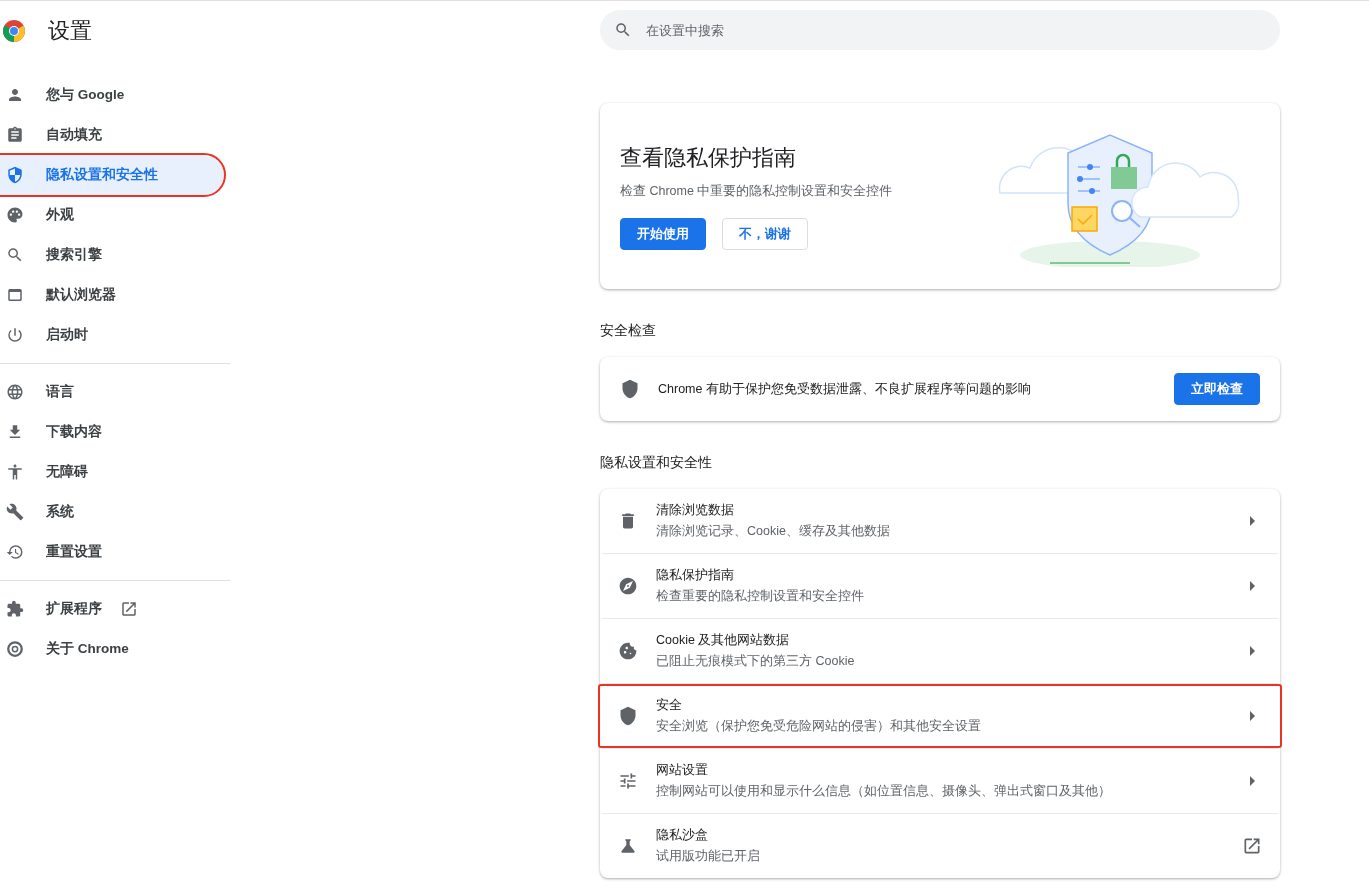 The width and height of the screenshot is (1369, 888). Describe the element at coordinates (15, 95) in the screenshot. I see `person-icon` at that location.